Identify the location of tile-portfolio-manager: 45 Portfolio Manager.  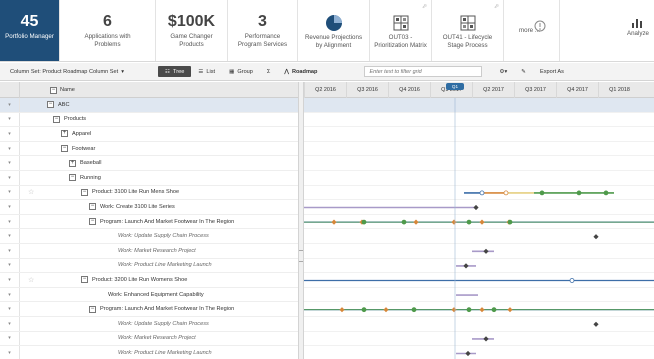
(30, 30).